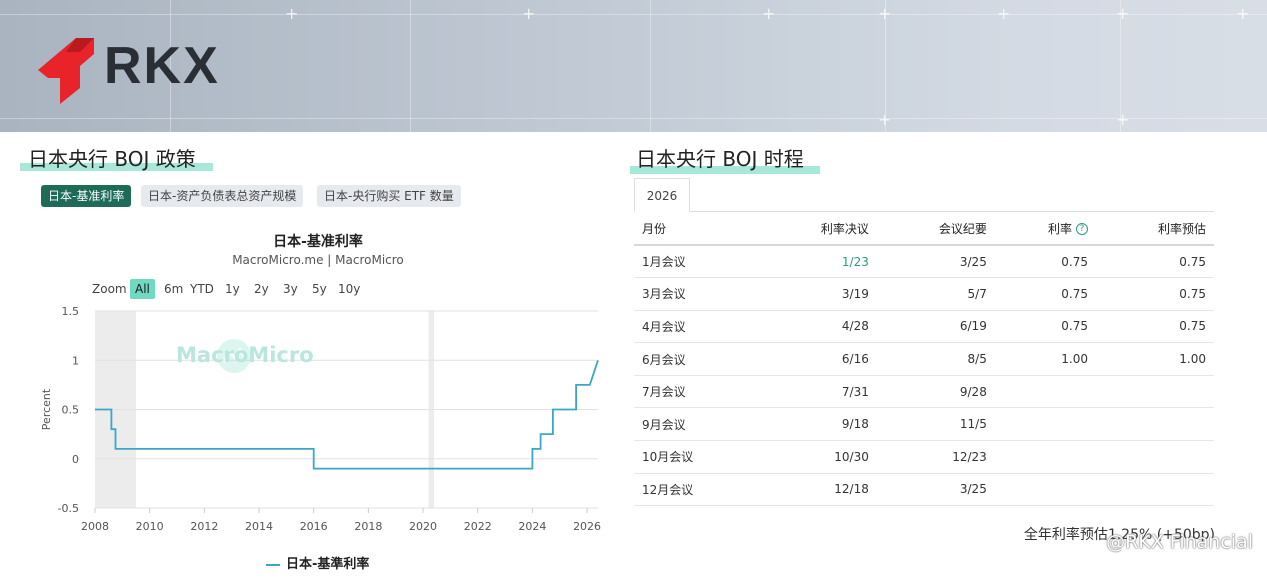 The height and width of the screenshot is (579, 1267). Describe the element at coordinates (259, 526) in the screenshot. I see `x-tick-label: 2014` at that location.